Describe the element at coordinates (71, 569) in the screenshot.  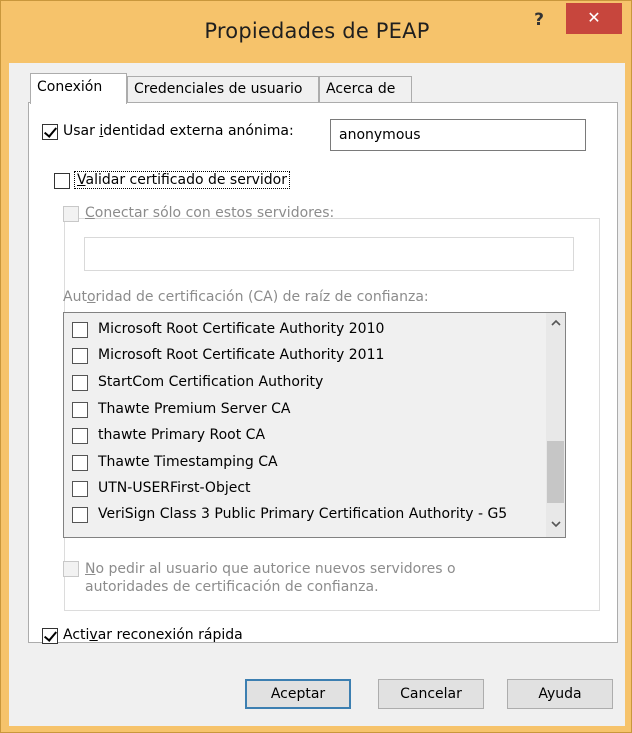
I see `no-prompt-checkbox` at that location.